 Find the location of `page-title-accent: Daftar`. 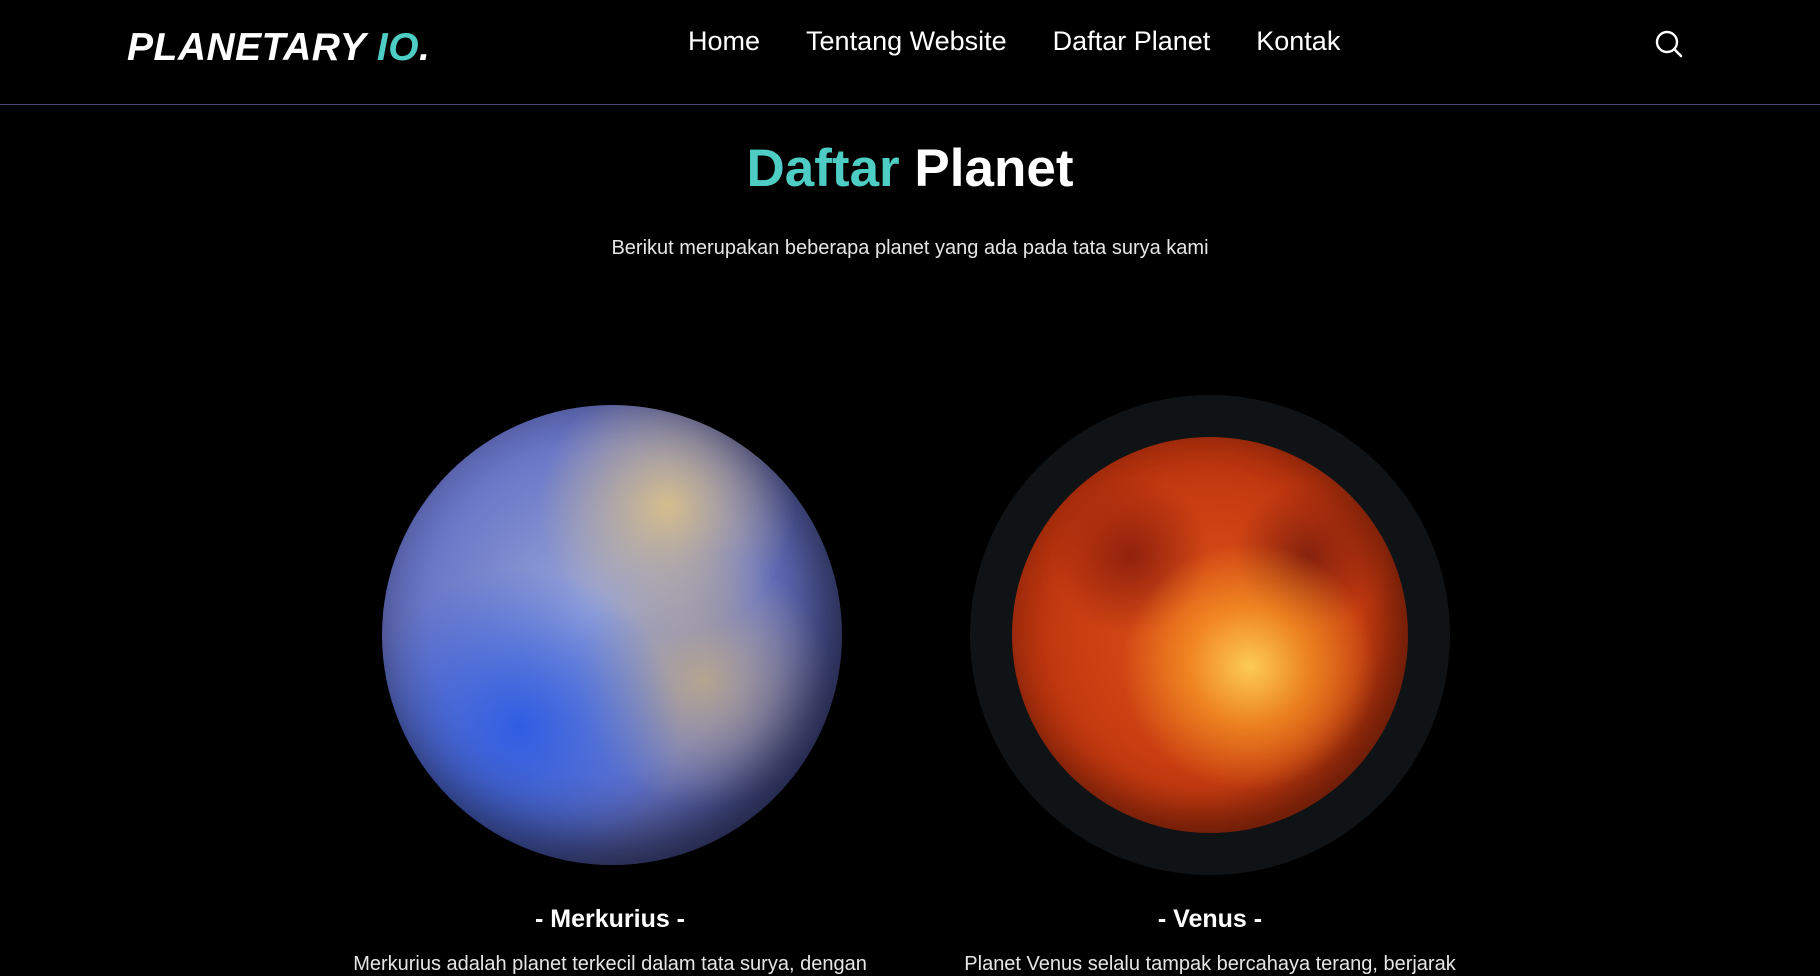

page-title-accent: Daftar is located at coordinates (823, 168).